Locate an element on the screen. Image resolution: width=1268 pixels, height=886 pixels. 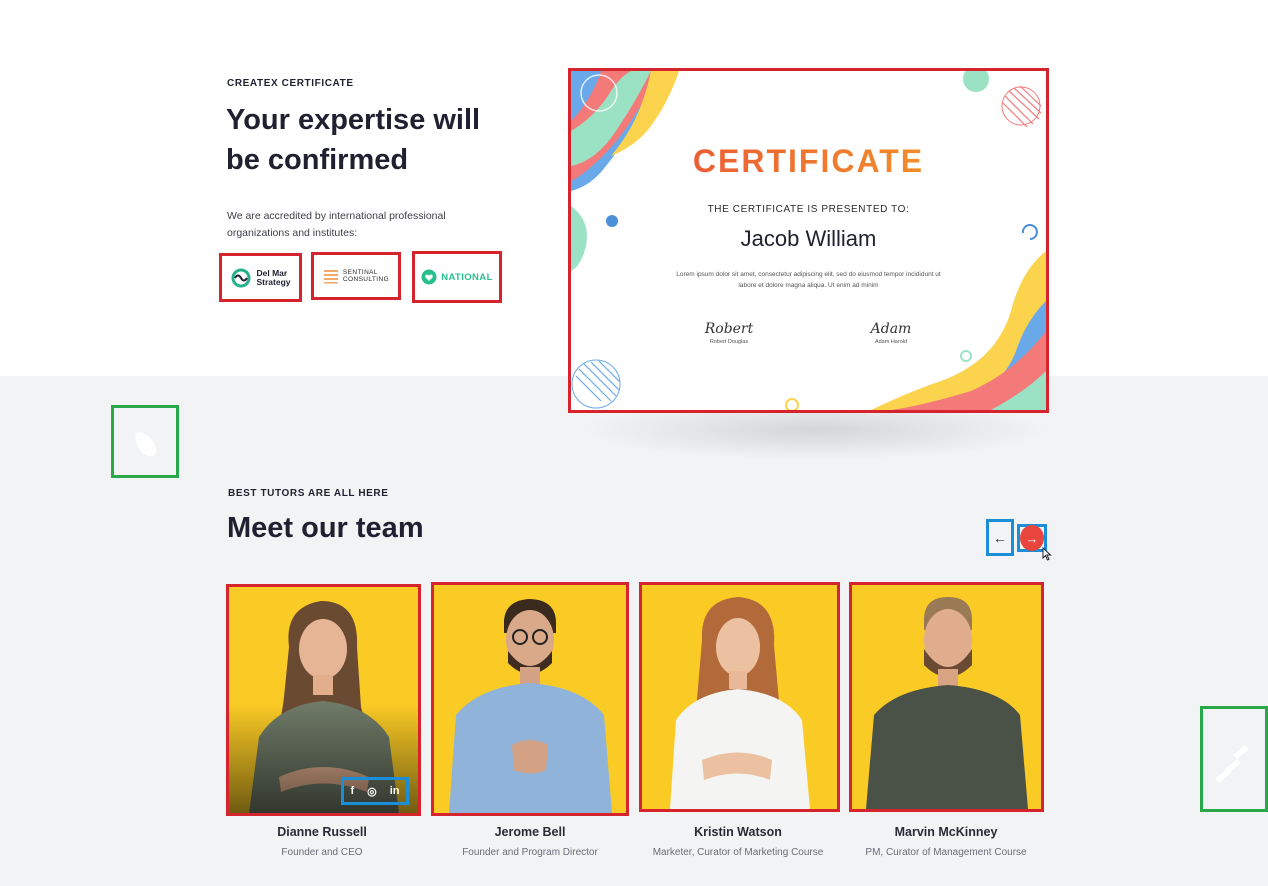
team-title: Meet our team is located at coordinates (325, 528).